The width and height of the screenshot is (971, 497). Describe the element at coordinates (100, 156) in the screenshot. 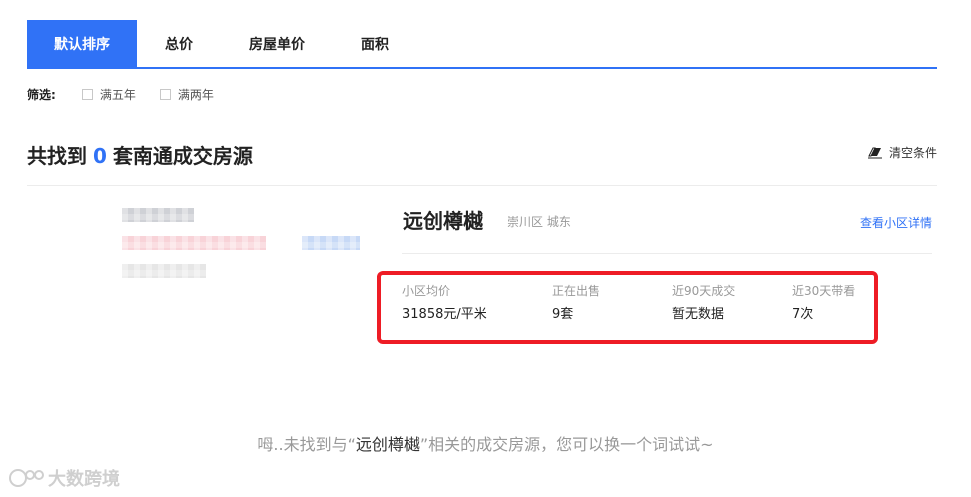

I see `result-count: 0` at that location.